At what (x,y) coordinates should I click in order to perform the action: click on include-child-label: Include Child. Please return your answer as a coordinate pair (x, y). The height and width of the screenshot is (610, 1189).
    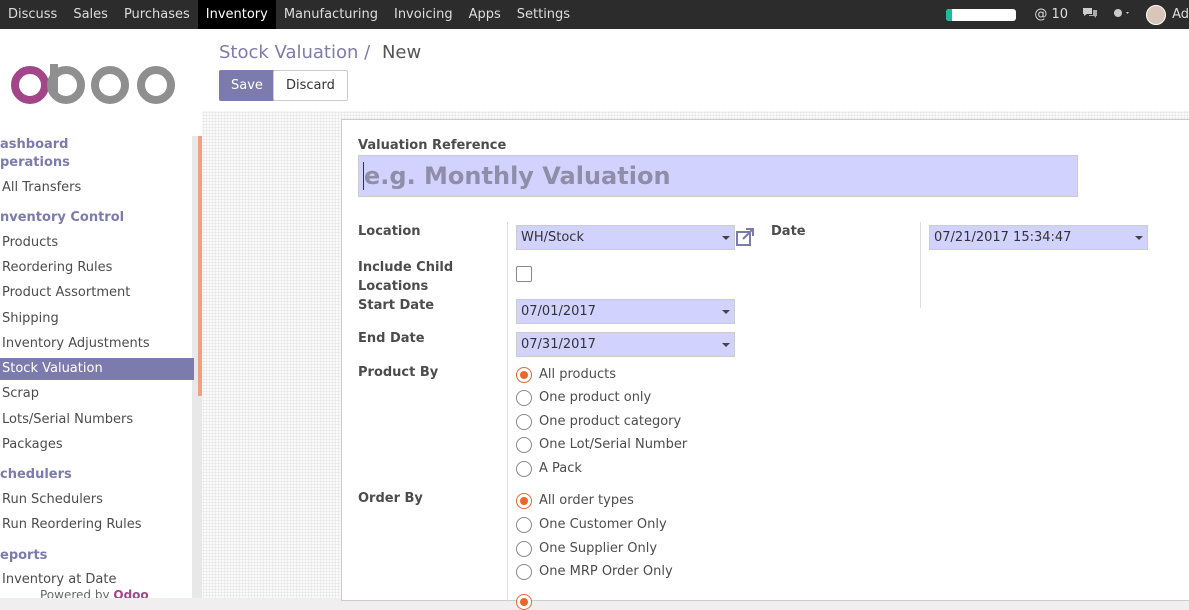
    Looking at the image, I should click on (406, 267).